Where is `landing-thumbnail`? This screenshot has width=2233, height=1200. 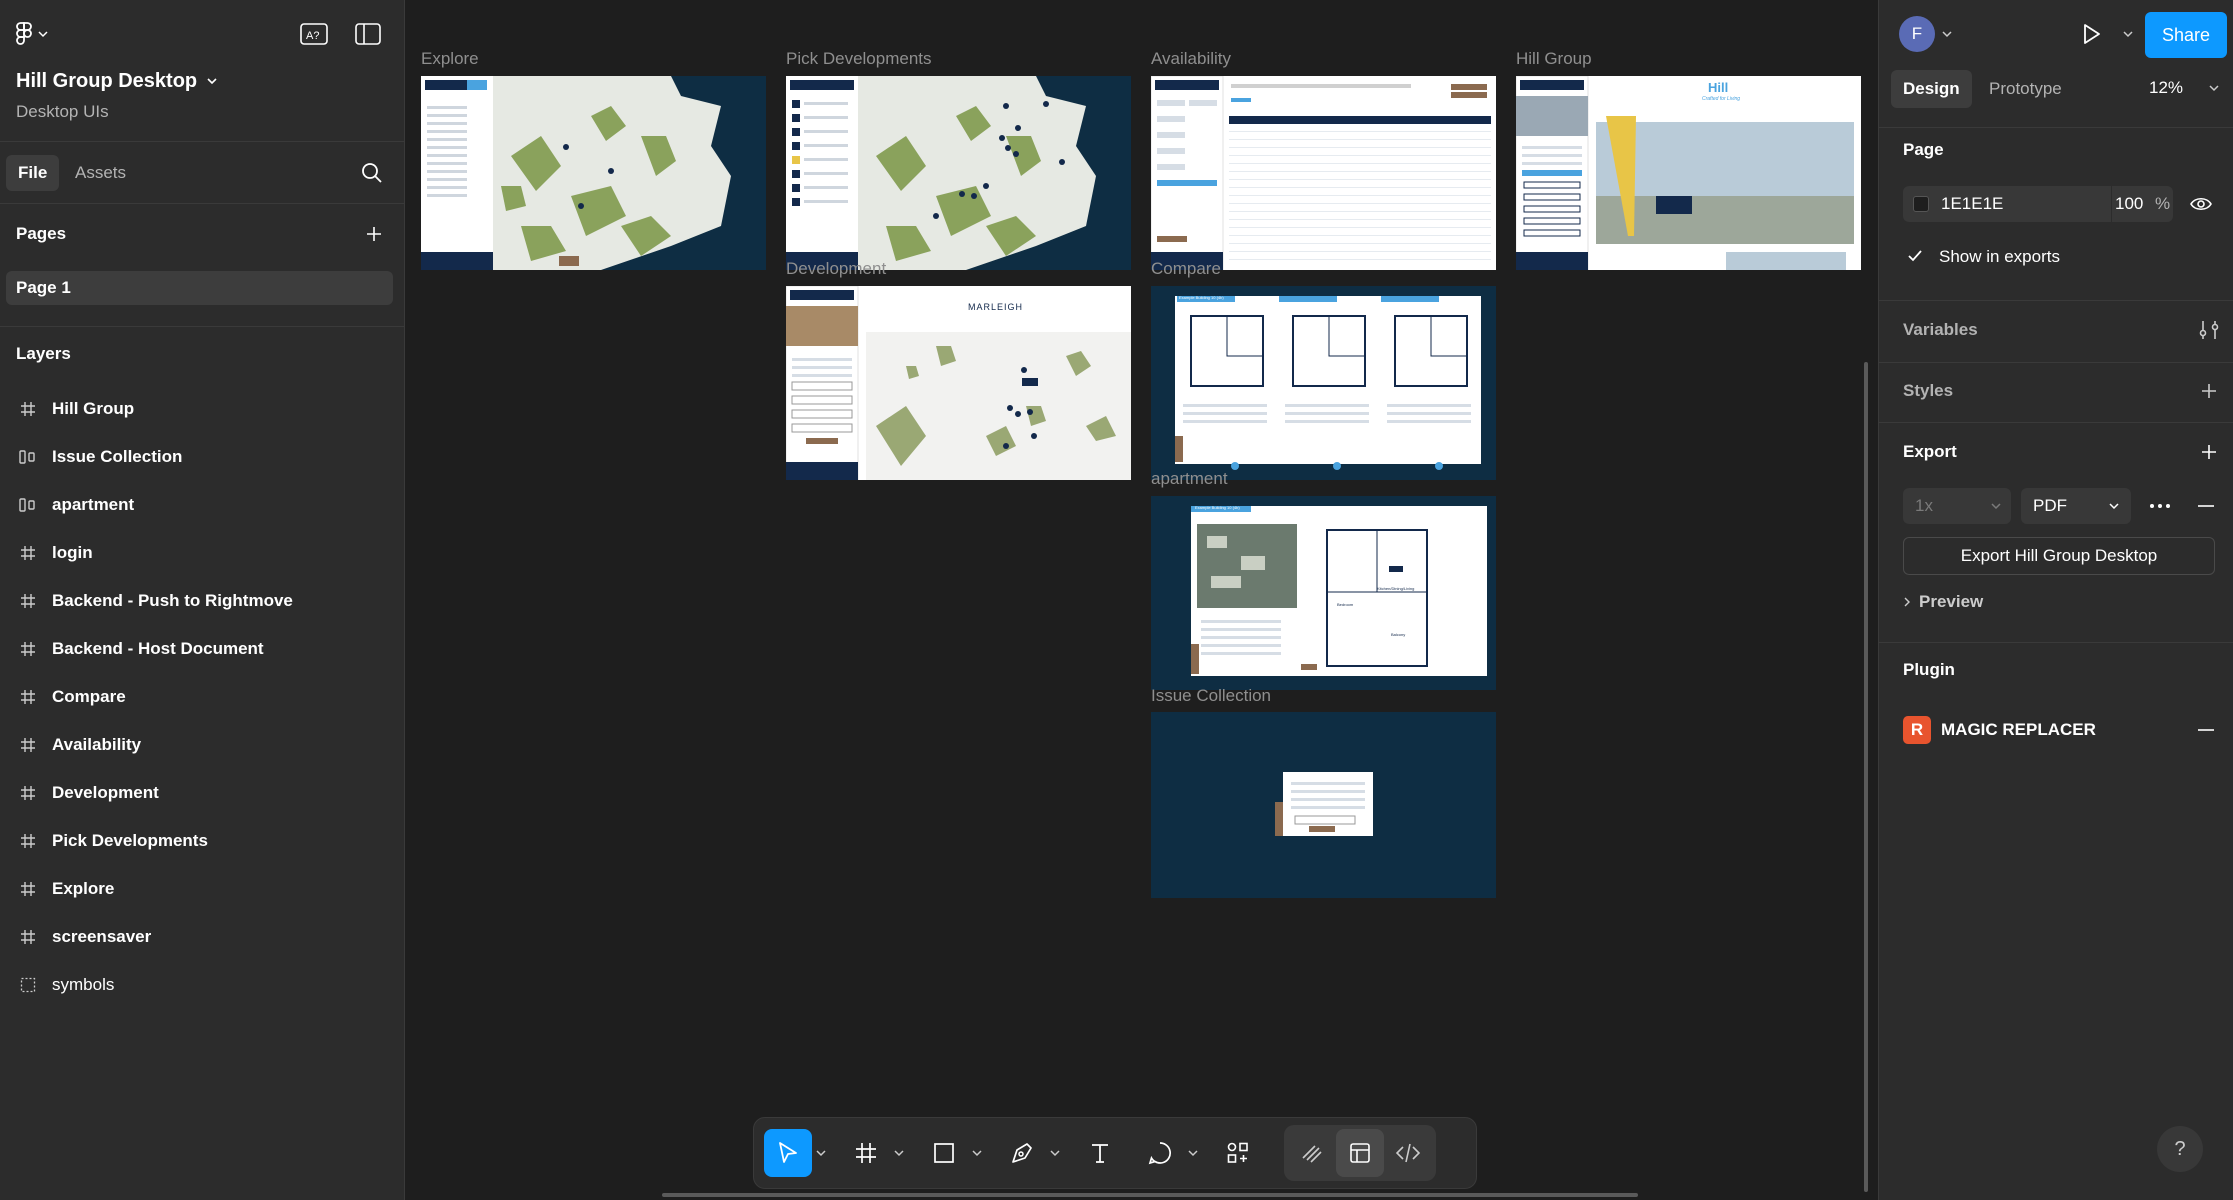 landing-thumbnail is located at coordinates (1685, 173).